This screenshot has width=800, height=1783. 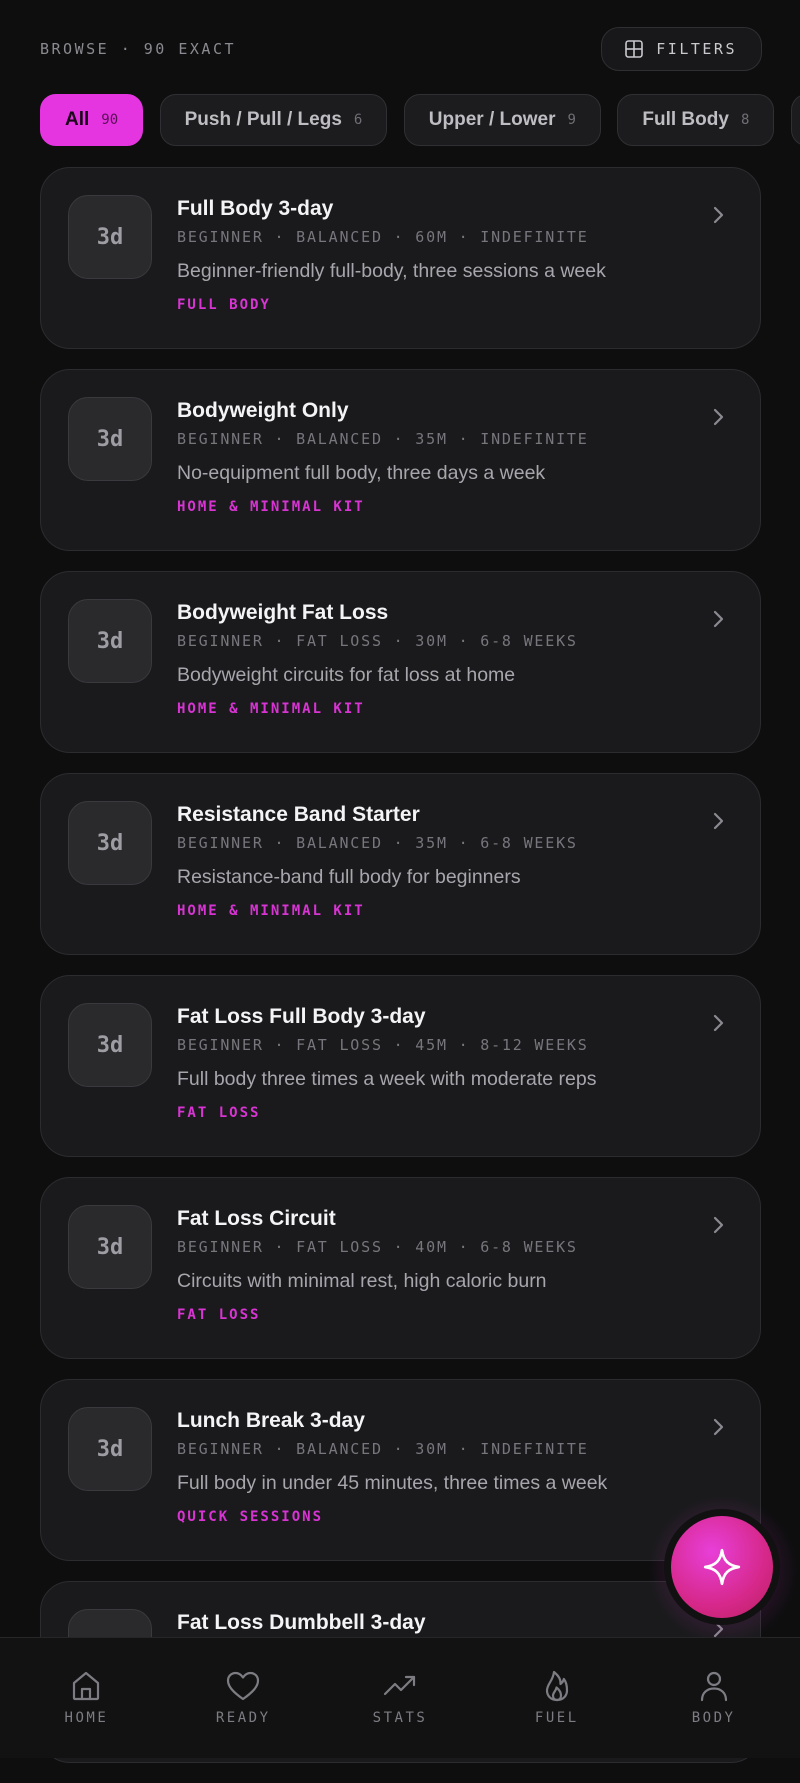 I want to click on browse-header: BROWSE · 90 EXACT FILTERS, so click(x=401, y=49).